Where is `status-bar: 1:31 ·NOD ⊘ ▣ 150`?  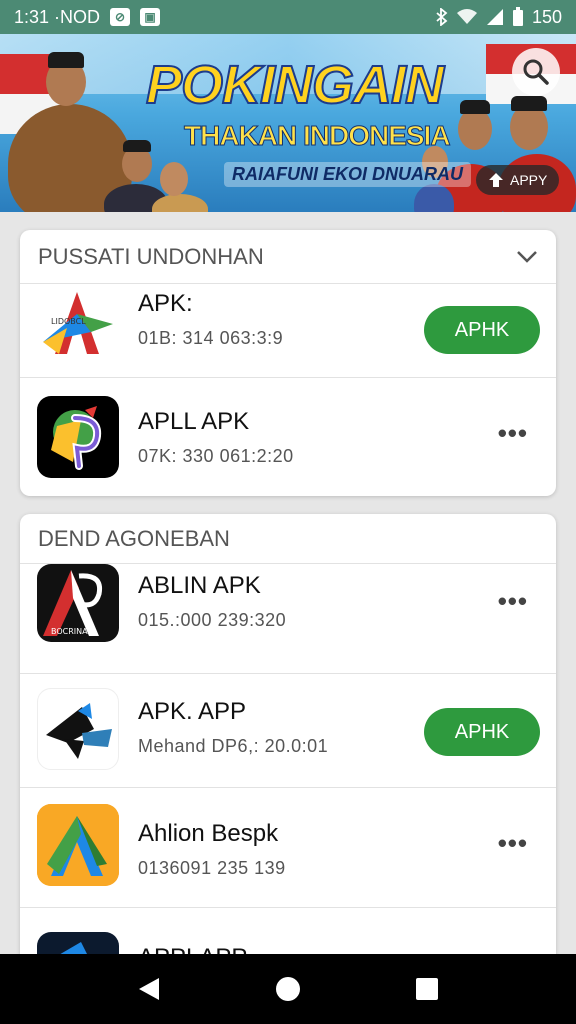
status-bar: 1:31 ·NOD ⊘ ▣ 150 is located at coordinates (288, 17).